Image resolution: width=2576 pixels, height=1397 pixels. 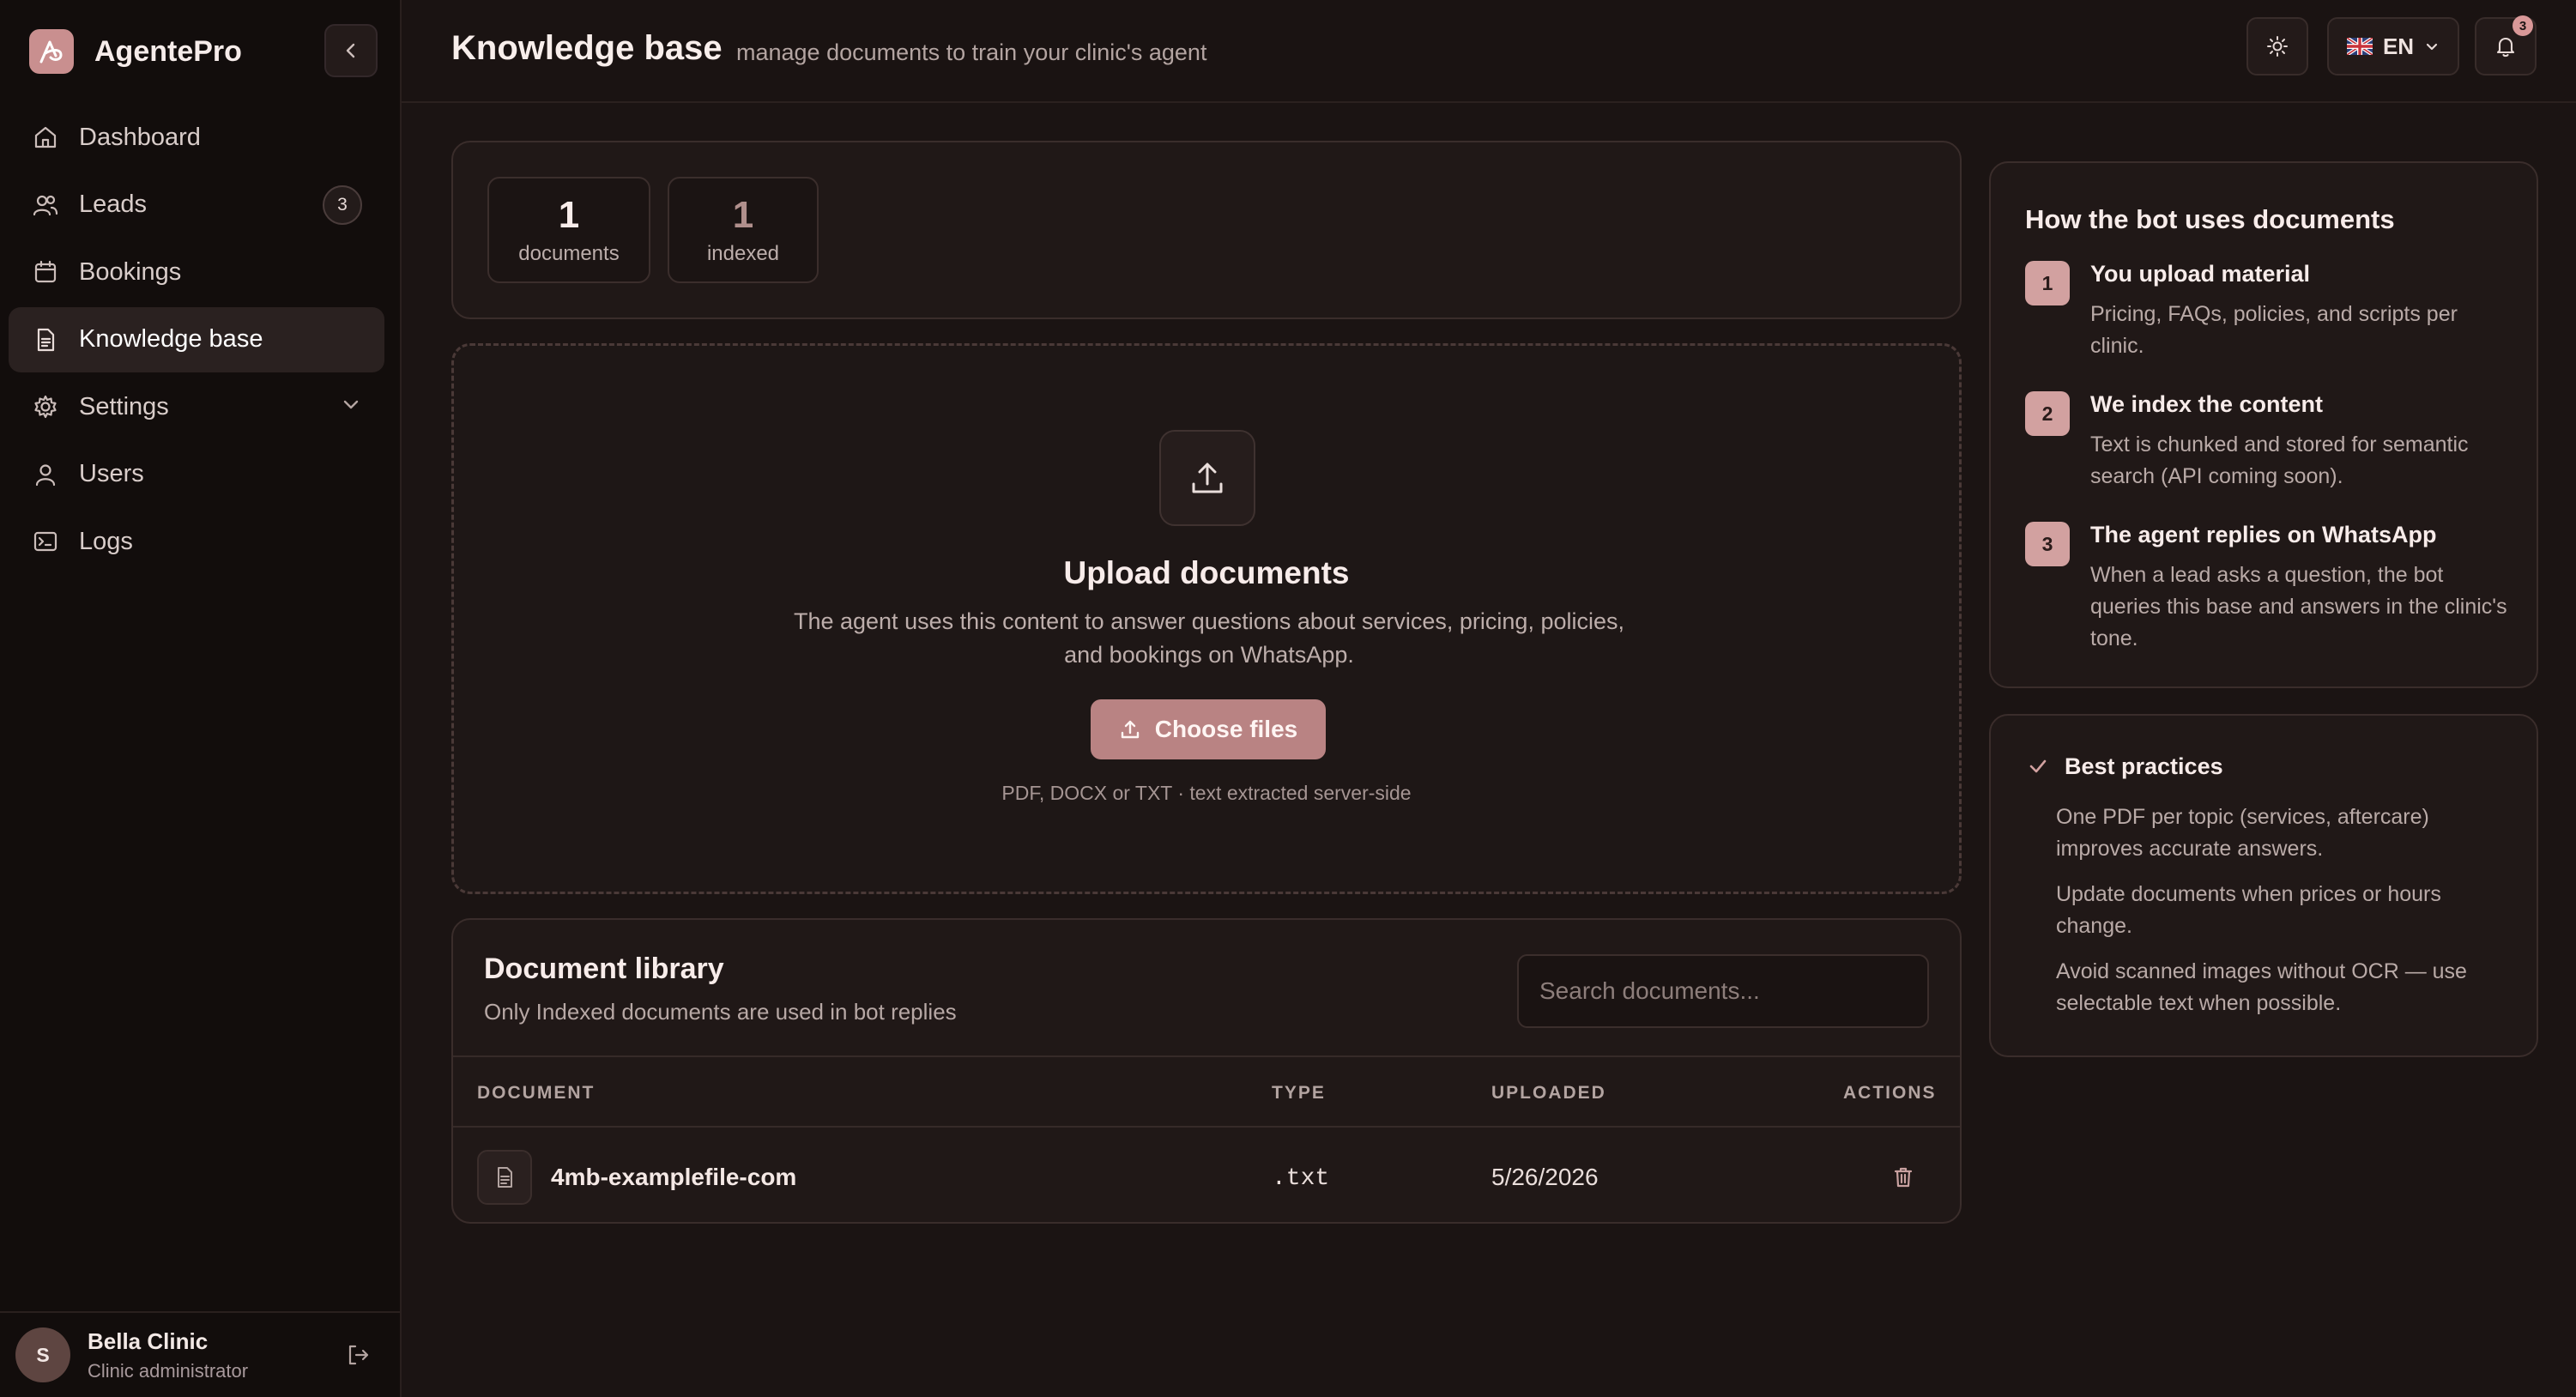 What do you see at coordinates (2210, 219) in the screenshot?
I see `how-title: How the bot uses documents` at bounding box center [2210, 219].